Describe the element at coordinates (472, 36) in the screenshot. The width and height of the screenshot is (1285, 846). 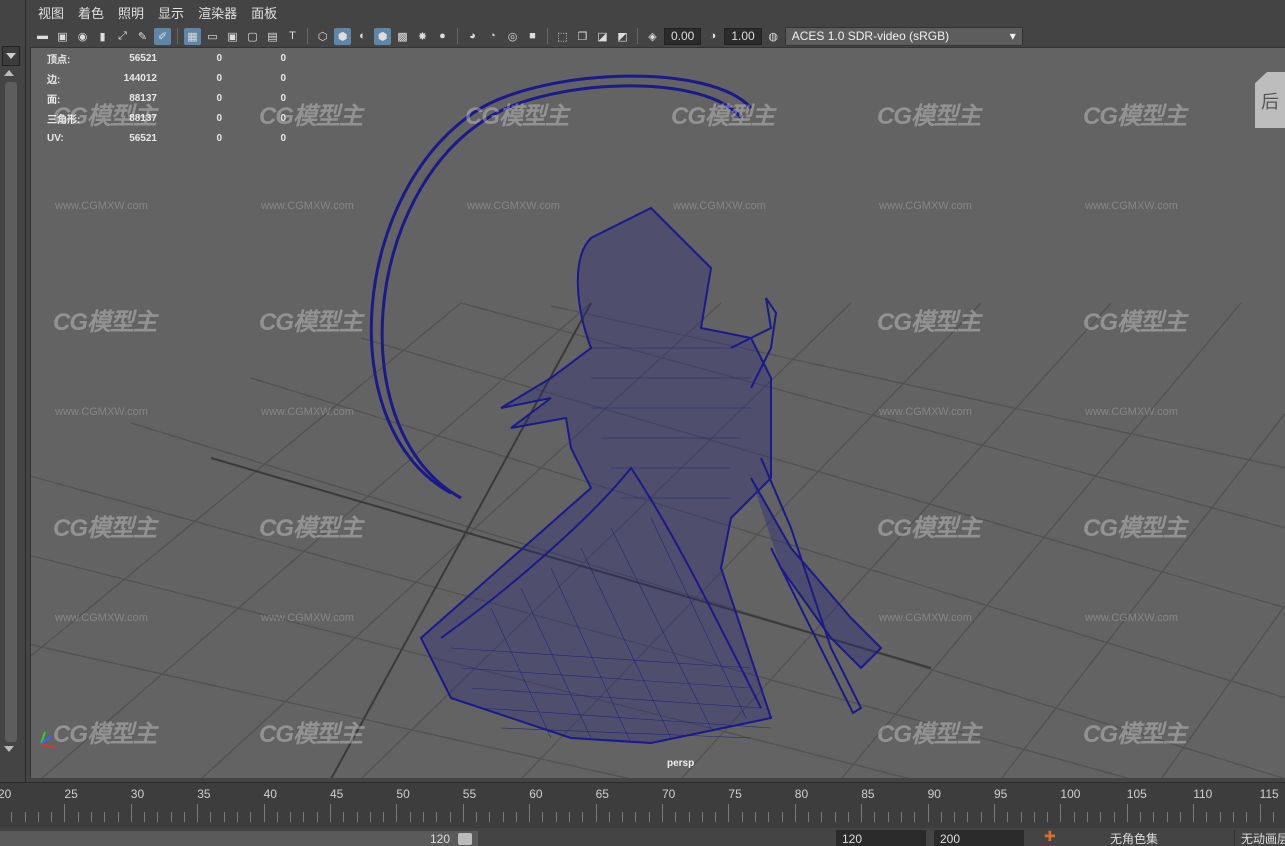
I see `ambient-occlusion-icon: ◕` at that location.